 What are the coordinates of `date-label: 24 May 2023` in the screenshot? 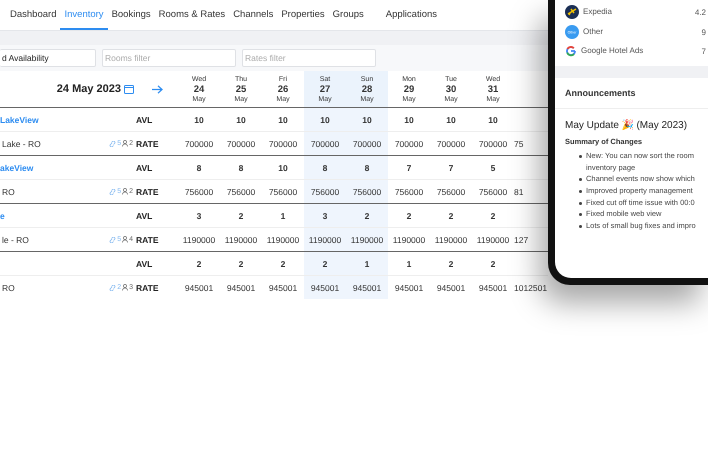 It's located at (88, 89).